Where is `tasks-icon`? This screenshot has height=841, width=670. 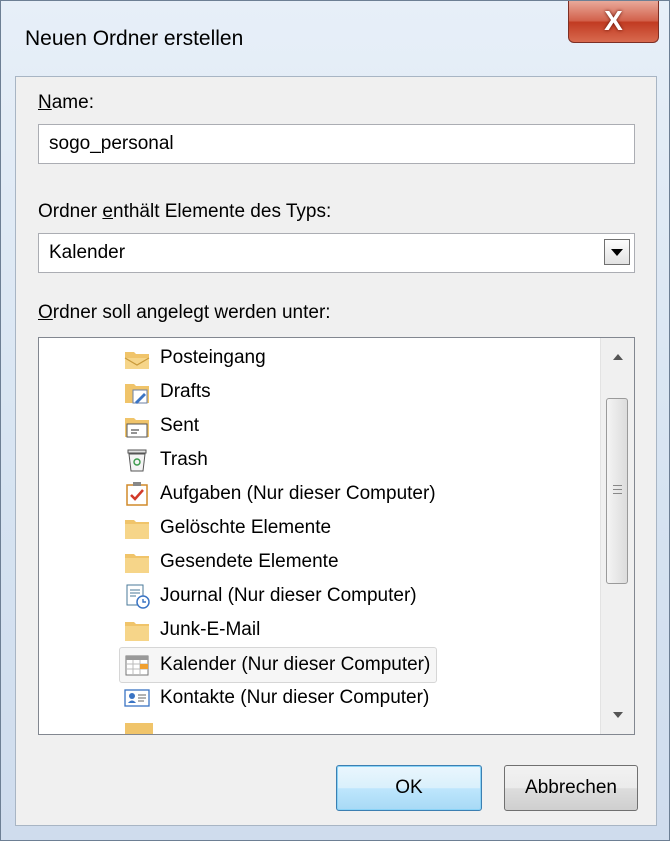 tasks-icon is located at coordinates (137, 494).